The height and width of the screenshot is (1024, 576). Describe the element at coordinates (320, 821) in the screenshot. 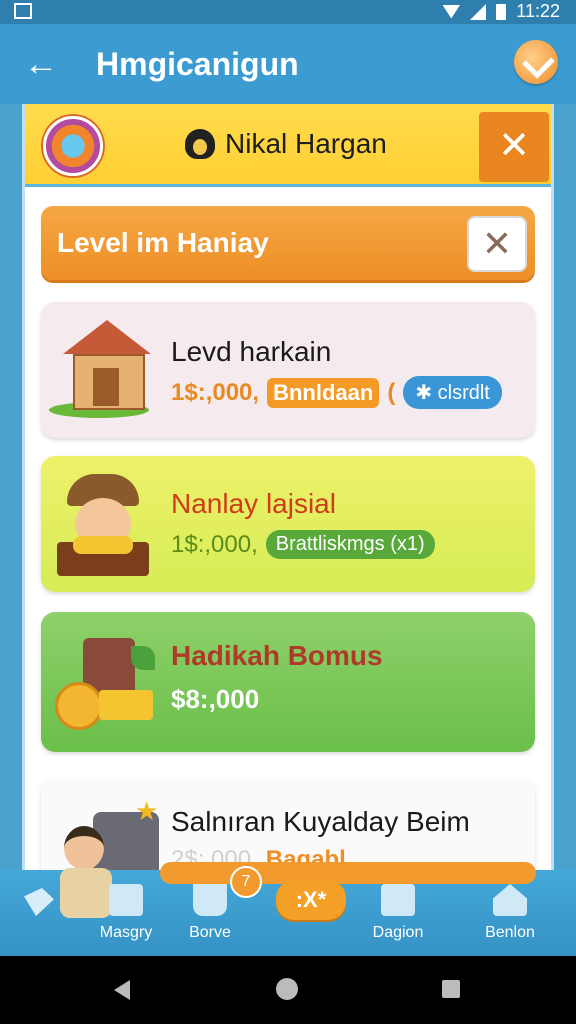

I see `card-title: Salnıran Kuyalday Beim` at that location.